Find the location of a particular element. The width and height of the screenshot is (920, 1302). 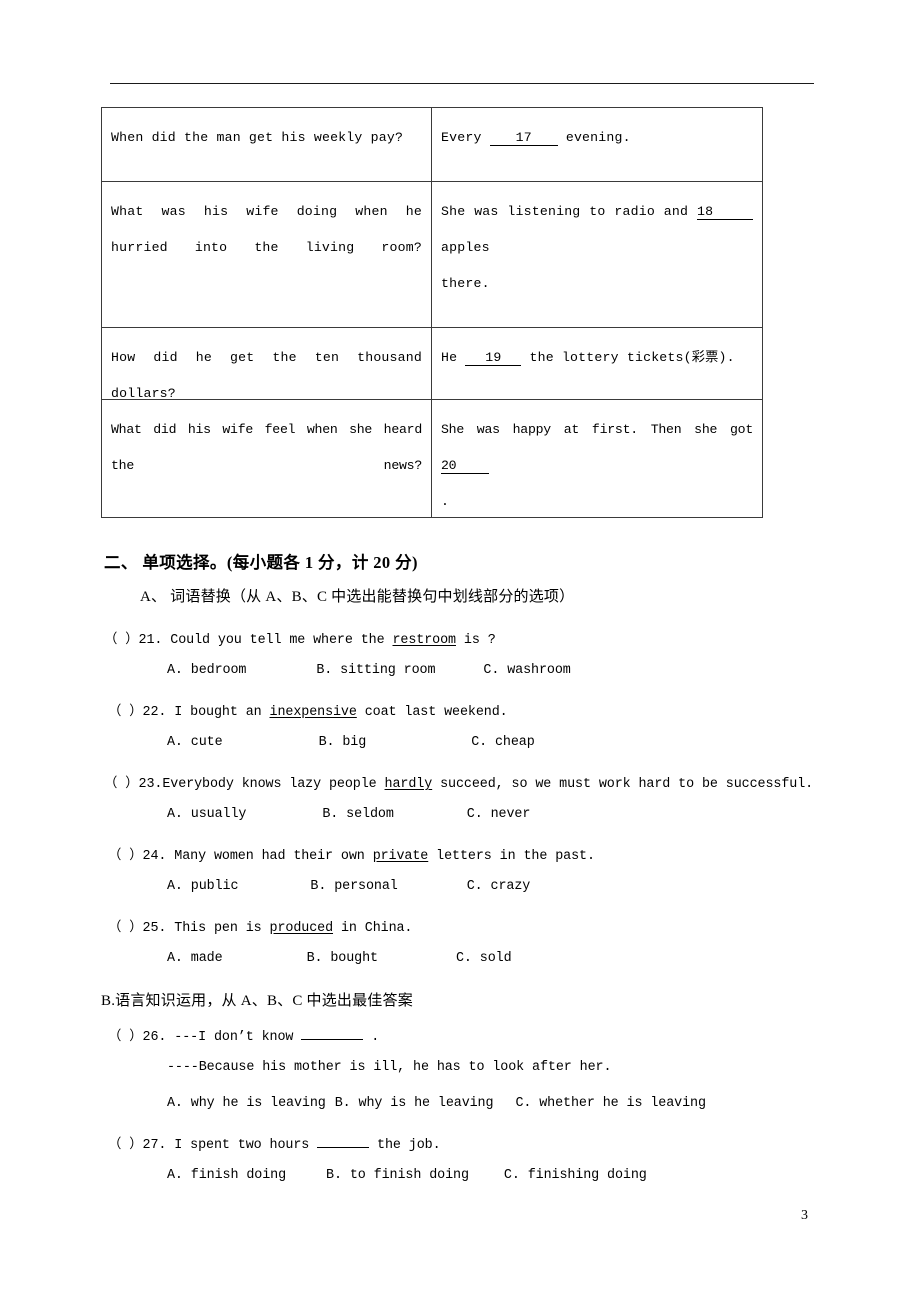

answer-bracket-21: （ ） is located at coordinates (121, 640).